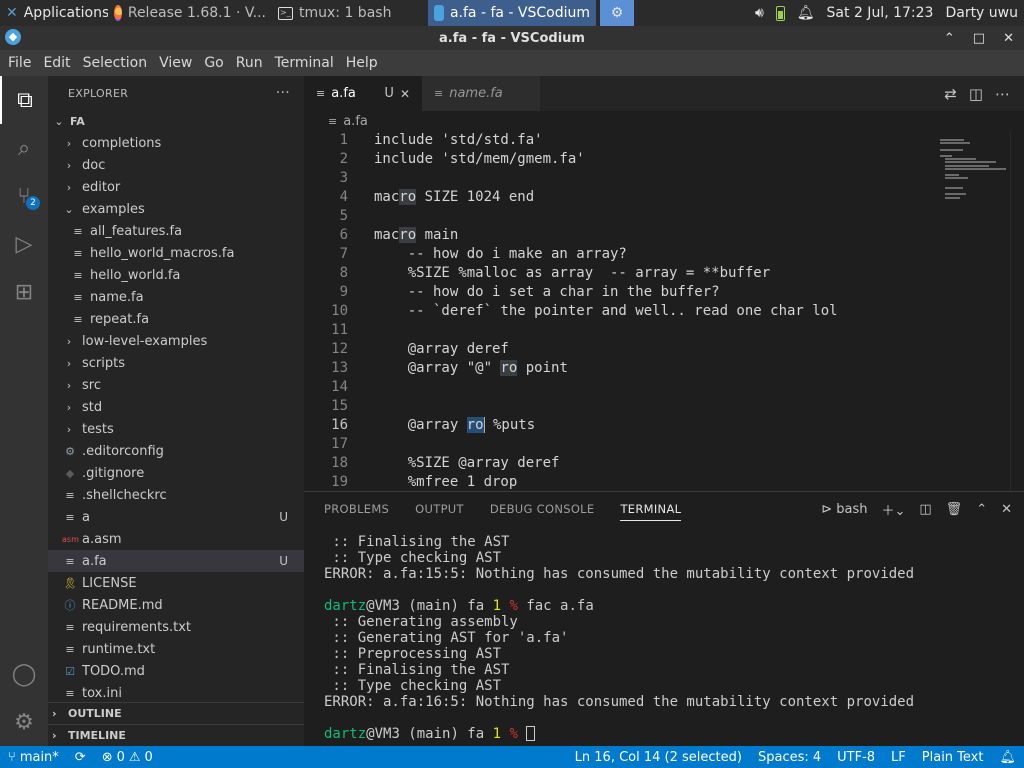 This screenshot has width=1024, height=768. Describe the element at coordinates (356, 509) in the screenshot. I see `tab-problems: PROBLEMS` at that location.